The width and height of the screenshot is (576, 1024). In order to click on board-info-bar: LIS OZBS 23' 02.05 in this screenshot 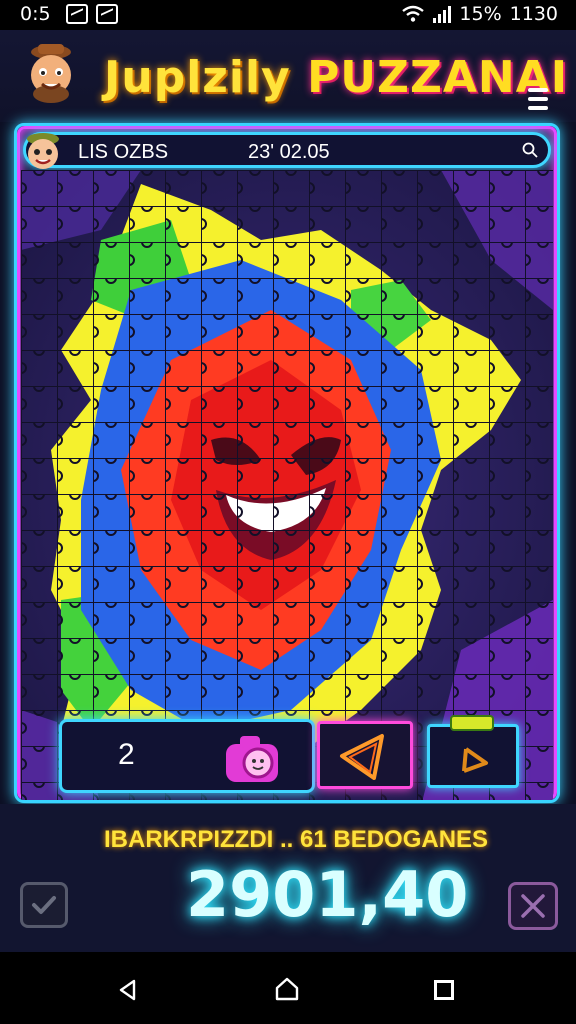, I will do `click(287, 150)`.